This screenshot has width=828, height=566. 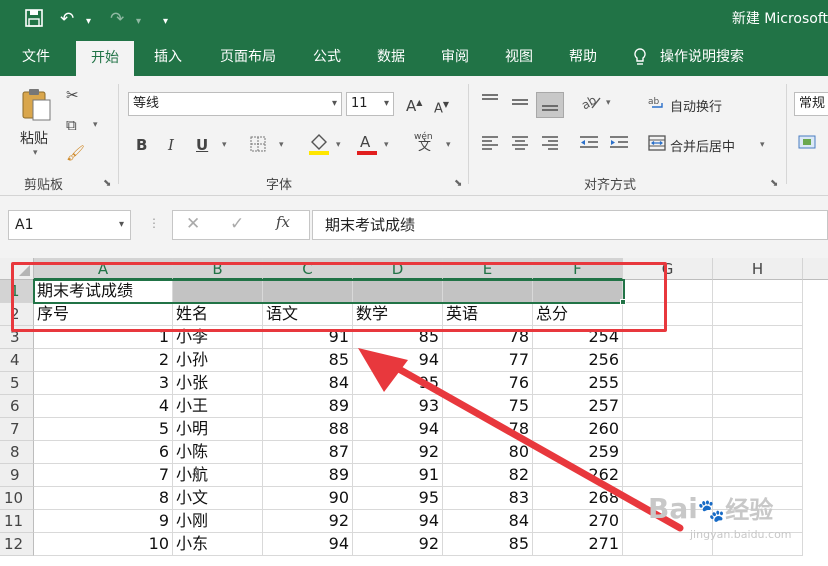 I want to click on merge-center-icon, so click(x=657, y=145).